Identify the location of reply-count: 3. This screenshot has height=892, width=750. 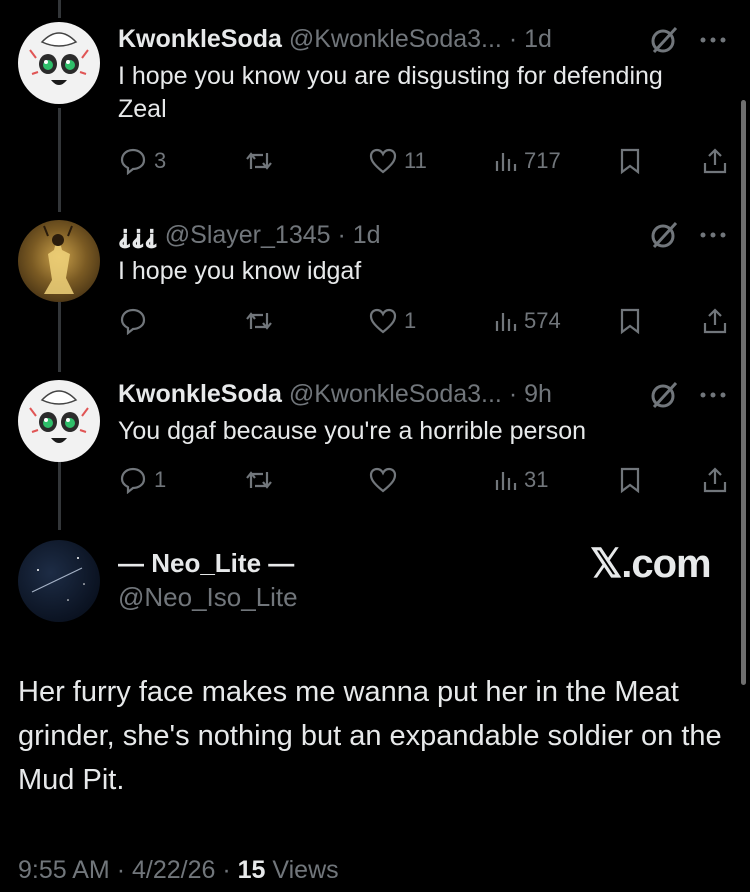
(160, 160).